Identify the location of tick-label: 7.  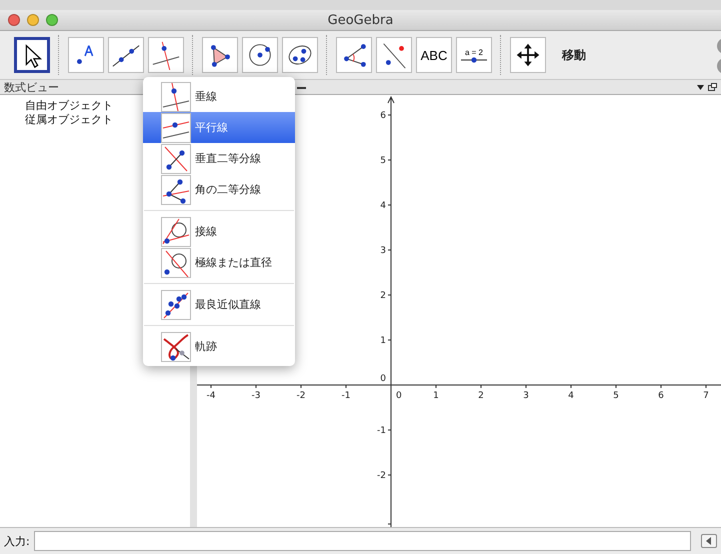
(706, 395).